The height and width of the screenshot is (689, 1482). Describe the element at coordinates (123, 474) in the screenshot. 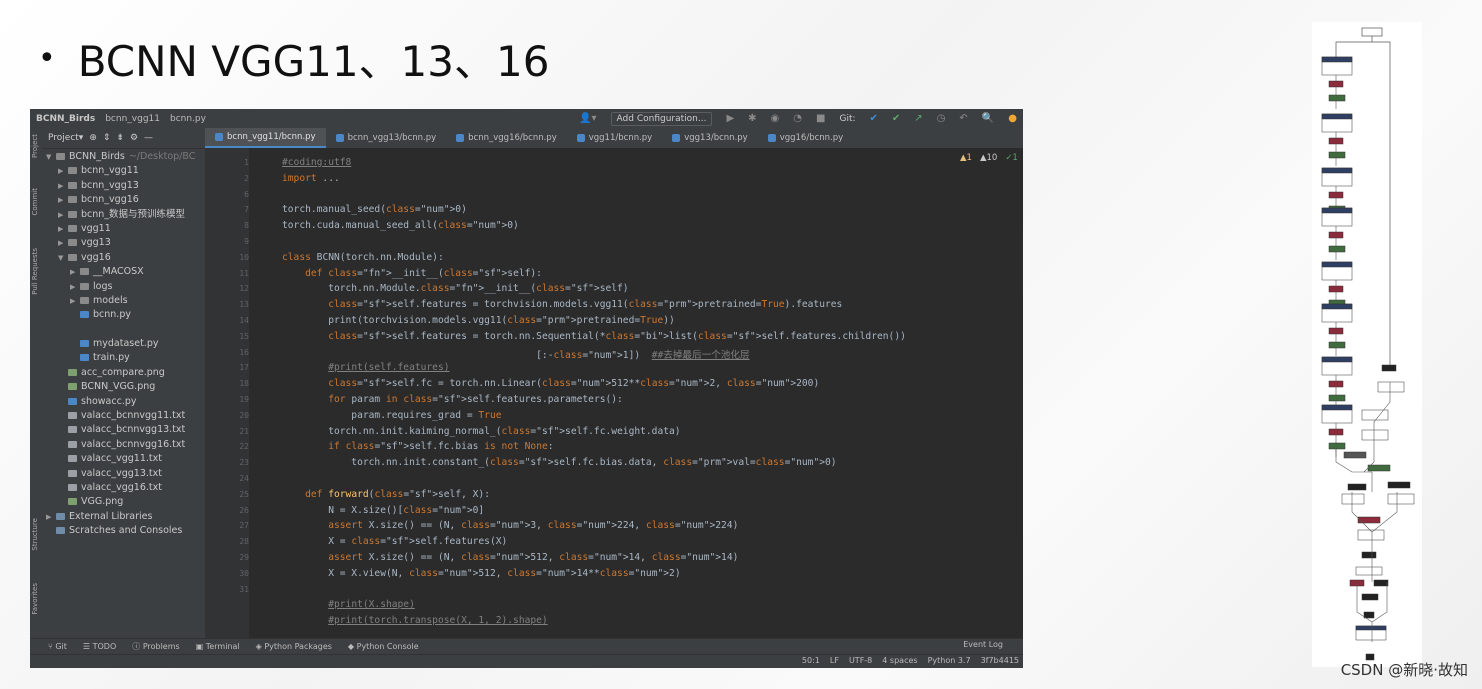

I see `tree-item: valacc_vgg13.txt` at that location.